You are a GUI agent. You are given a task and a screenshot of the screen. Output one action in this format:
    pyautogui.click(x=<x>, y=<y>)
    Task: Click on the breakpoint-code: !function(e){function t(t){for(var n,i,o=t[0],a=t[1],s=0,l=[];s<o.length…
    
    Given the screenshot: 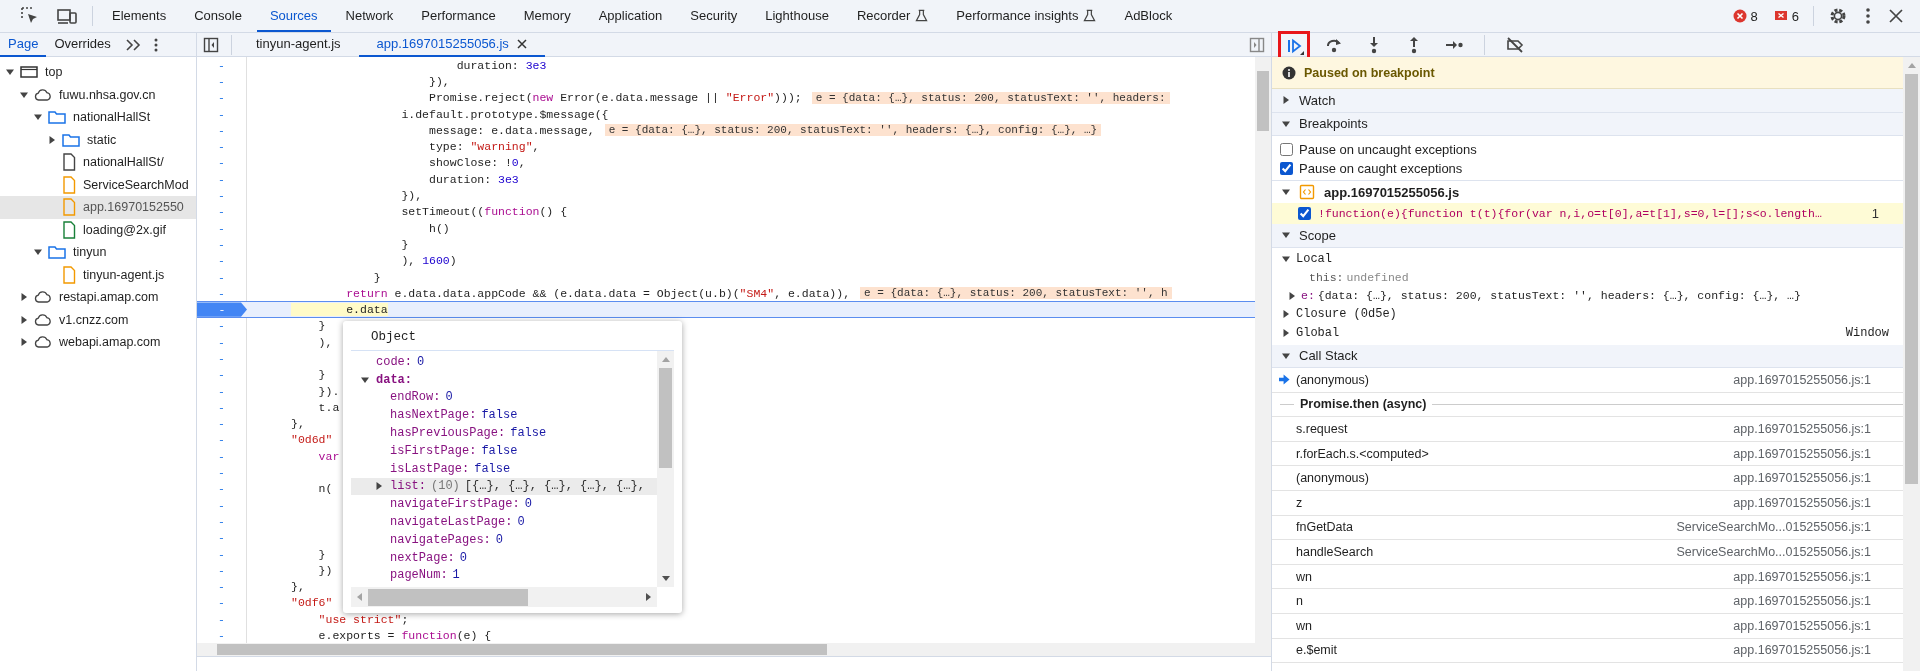 What is the action you would take?
    pyautogui.click(x=1591, y=213)
    